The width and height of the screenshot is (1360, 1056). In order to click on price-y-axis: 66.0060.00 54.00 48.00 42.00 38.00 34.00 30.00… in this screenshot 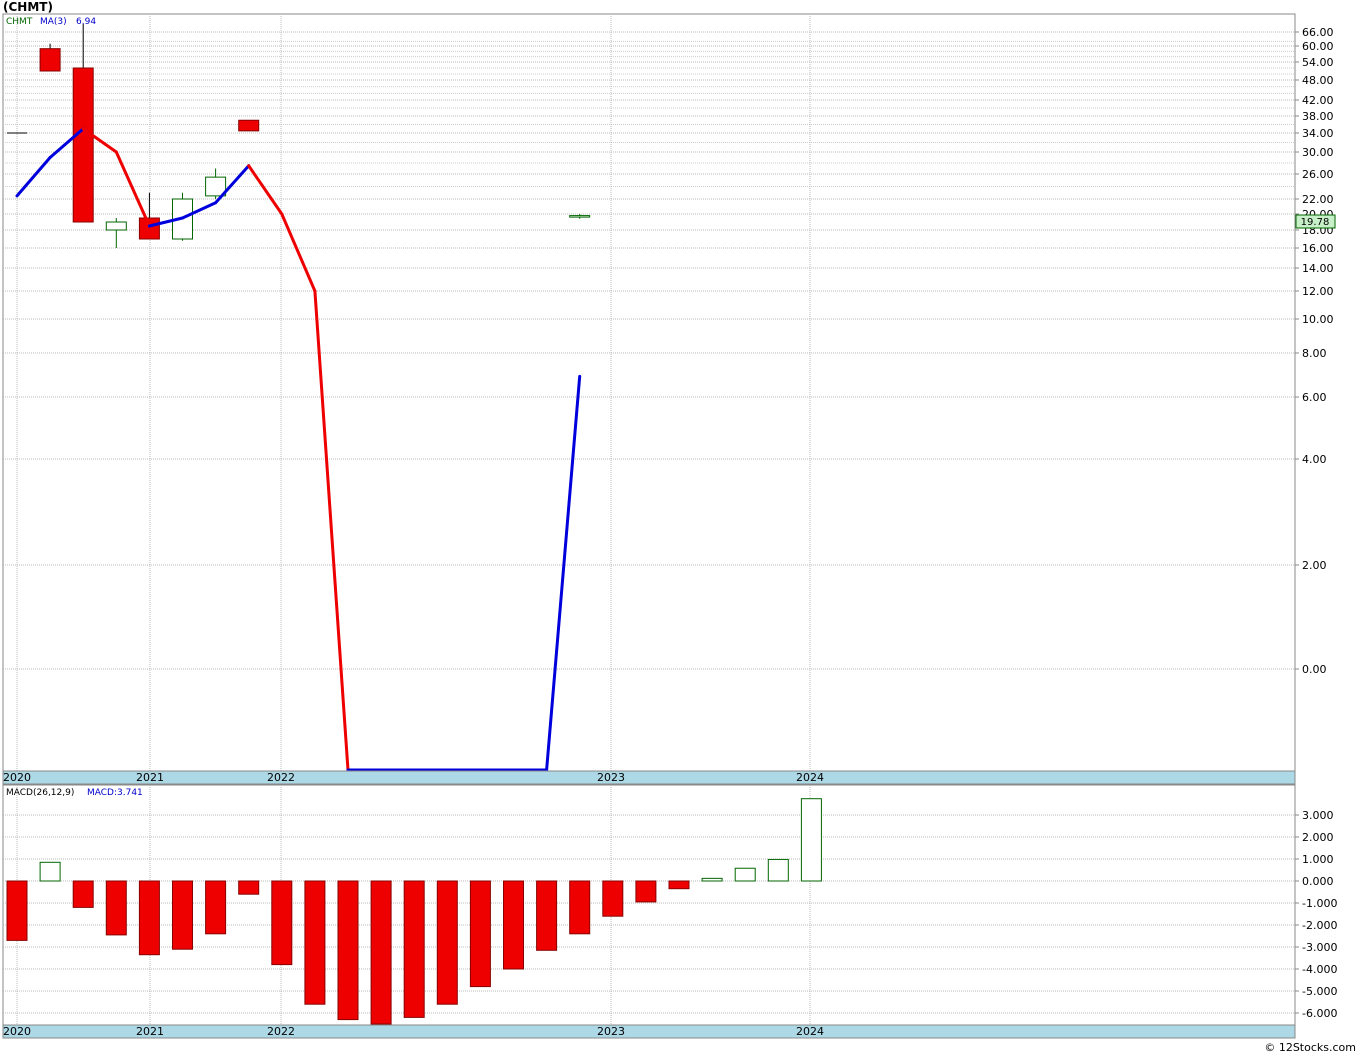, I will do `click(1314, 351)`.